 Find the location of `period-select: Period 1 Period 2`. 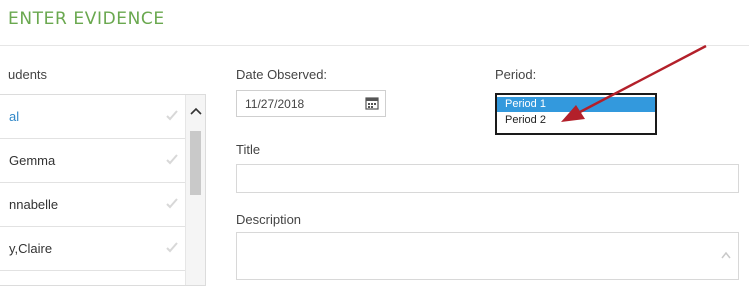

period-select: Period 1 Period 2 is located at coordinates (576, 114).